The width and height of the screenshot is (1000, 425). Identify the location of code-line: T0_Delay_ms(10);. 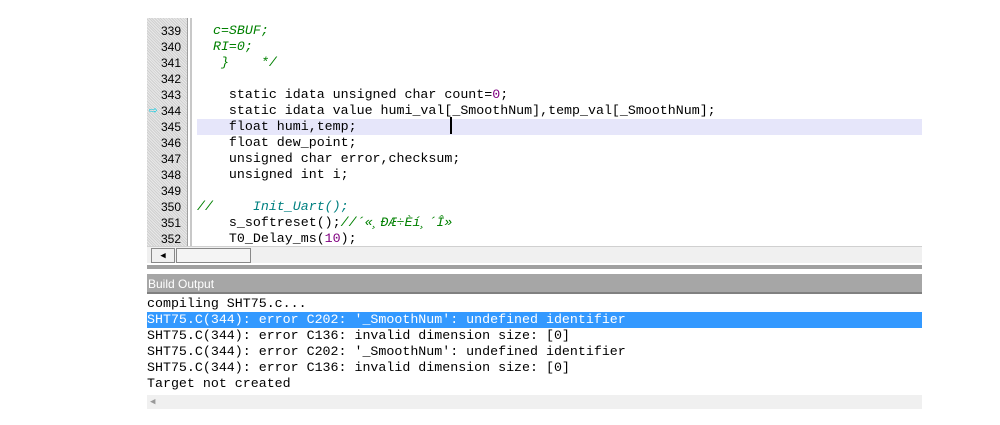
(559, 239).